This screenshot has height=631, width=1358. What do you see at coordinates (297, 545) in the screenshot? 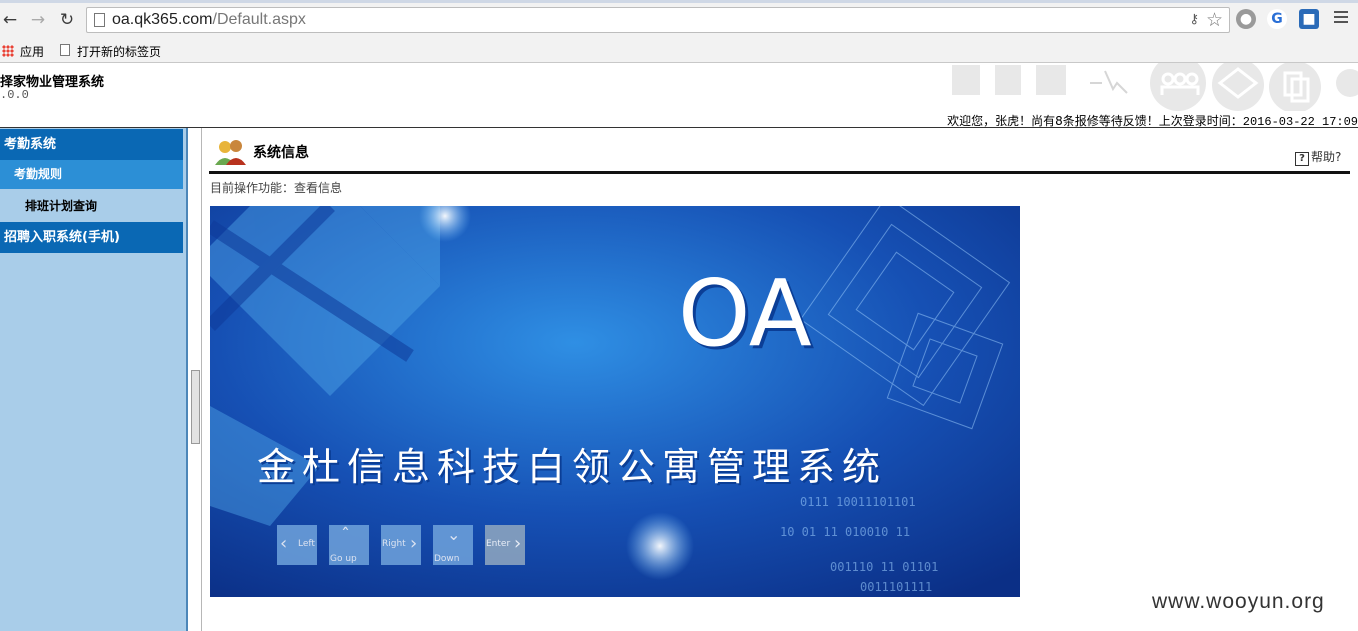
I see `key-left: Left ‹` at bounding box center [297, 545].